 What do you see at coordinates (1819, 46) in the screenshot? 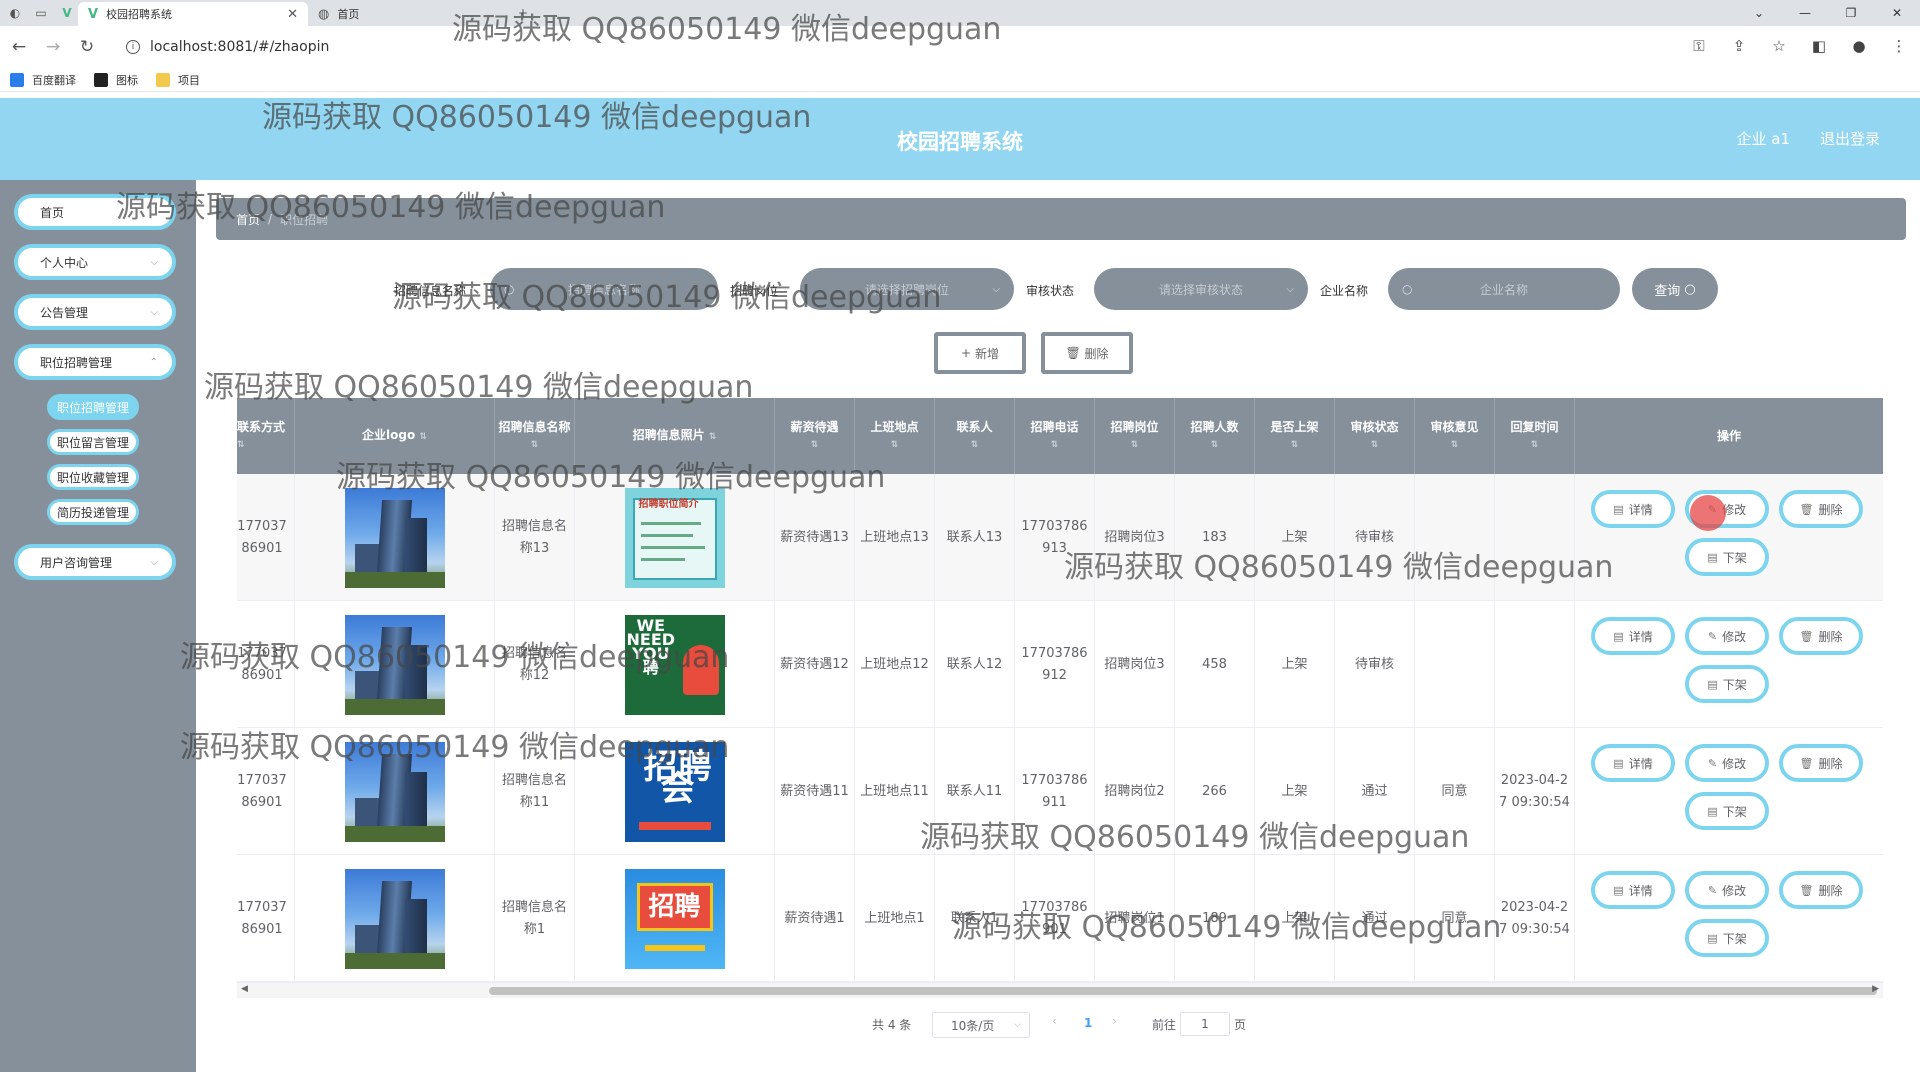
I see `sidepanel-icon: ◧` at bounding box center [1819, 46].